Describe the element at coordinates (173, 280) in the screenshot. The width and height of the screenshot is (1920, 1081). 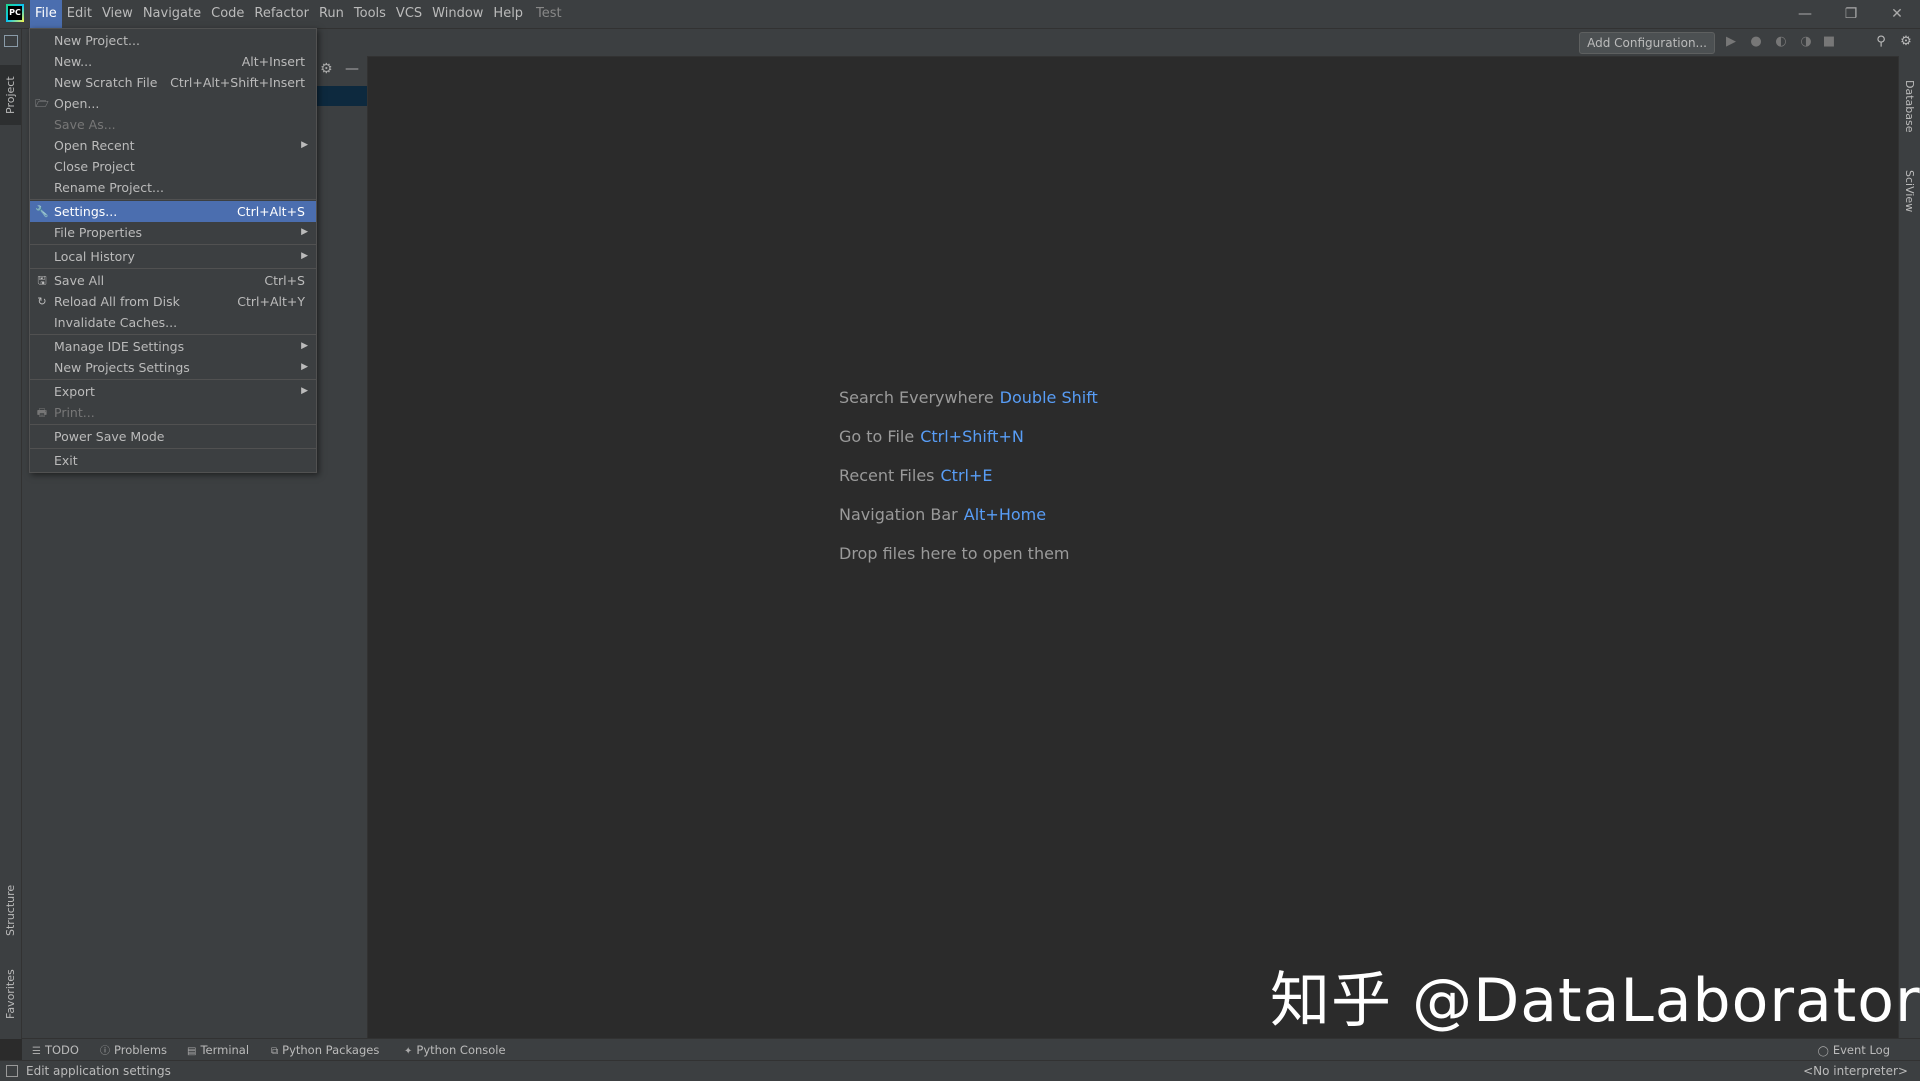
I see `menu-item-save-all: 🖫 Save All Ctrl+S` at that location.